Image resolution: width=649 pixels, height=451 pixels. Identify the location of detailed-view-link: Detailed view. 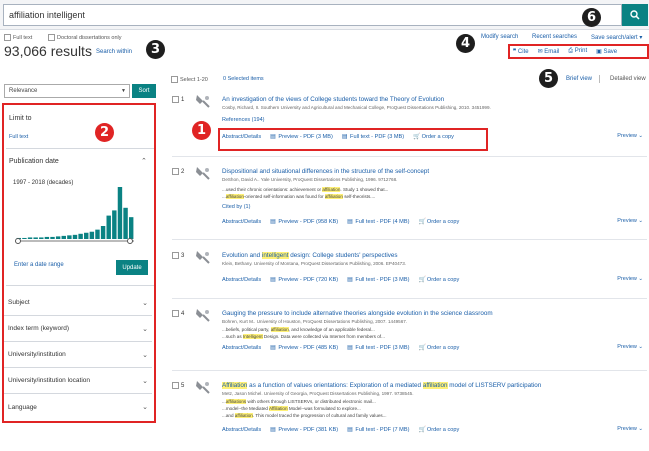
(628, 79).